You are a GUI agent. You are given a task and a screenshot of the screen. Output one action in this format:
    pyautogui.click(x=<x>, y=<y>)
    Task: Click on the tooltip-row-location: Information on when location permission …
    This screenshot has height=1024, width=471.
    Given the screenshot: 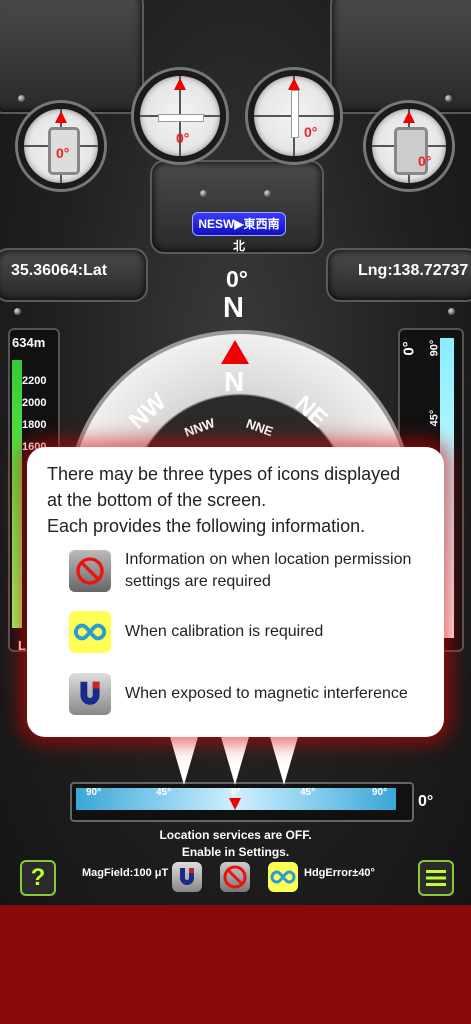 What is the action you would take?
    pyautogui.click(x=252, y=571)
    